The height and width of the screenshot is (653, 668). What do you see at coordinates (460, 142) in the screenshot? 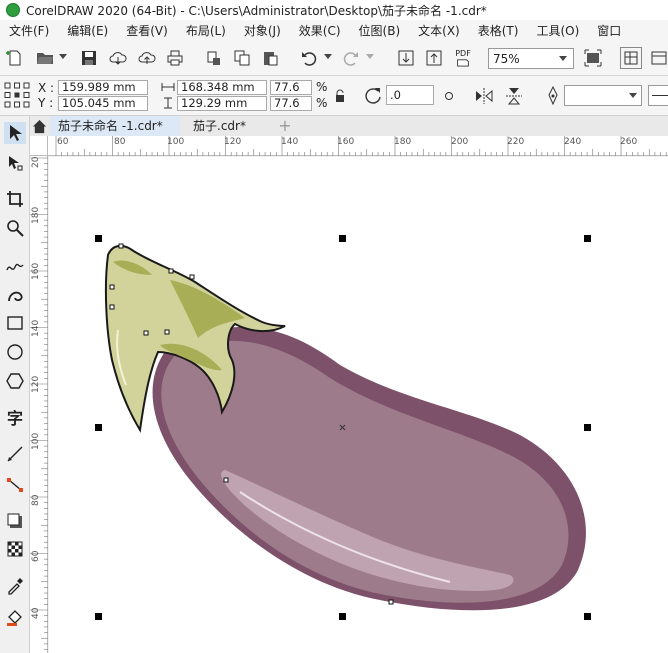
I see `hruler-label: 200` at bounding box center [460, 142].